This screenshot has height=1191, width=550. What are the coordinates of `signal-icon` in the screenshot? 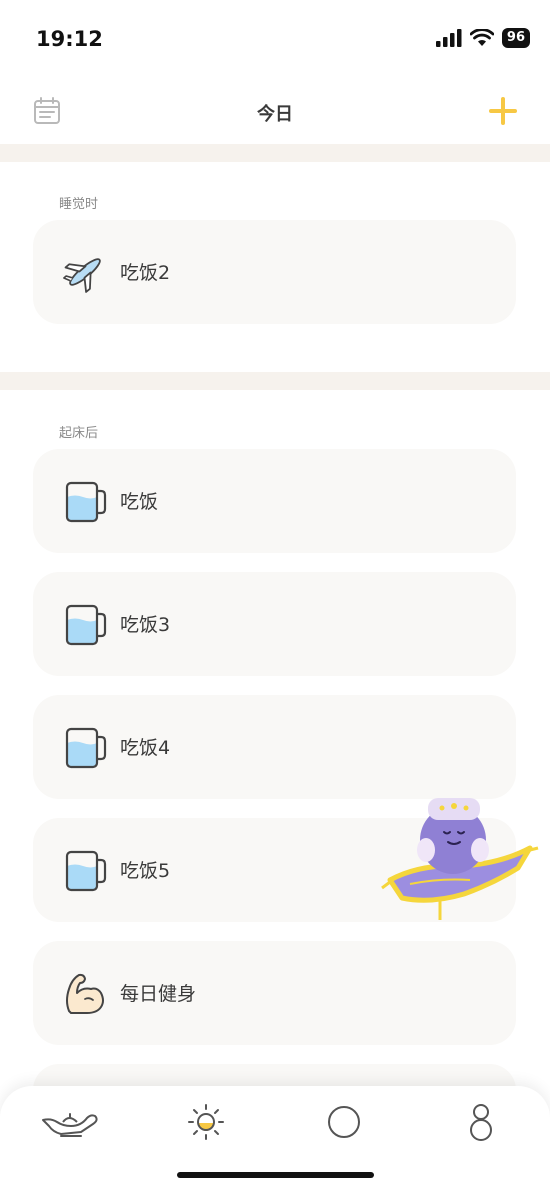 It's located at (448, 38).